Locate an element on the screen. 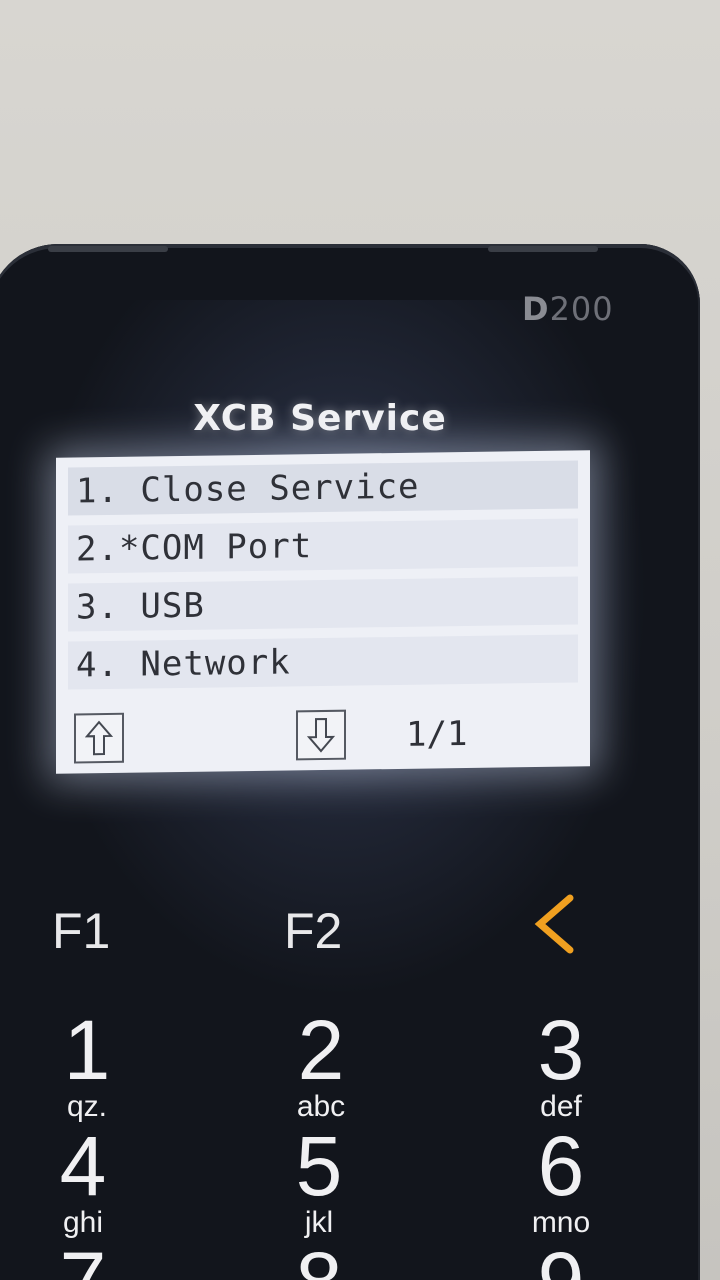  key-digit: 8 is located at coordinates (319, 1260).